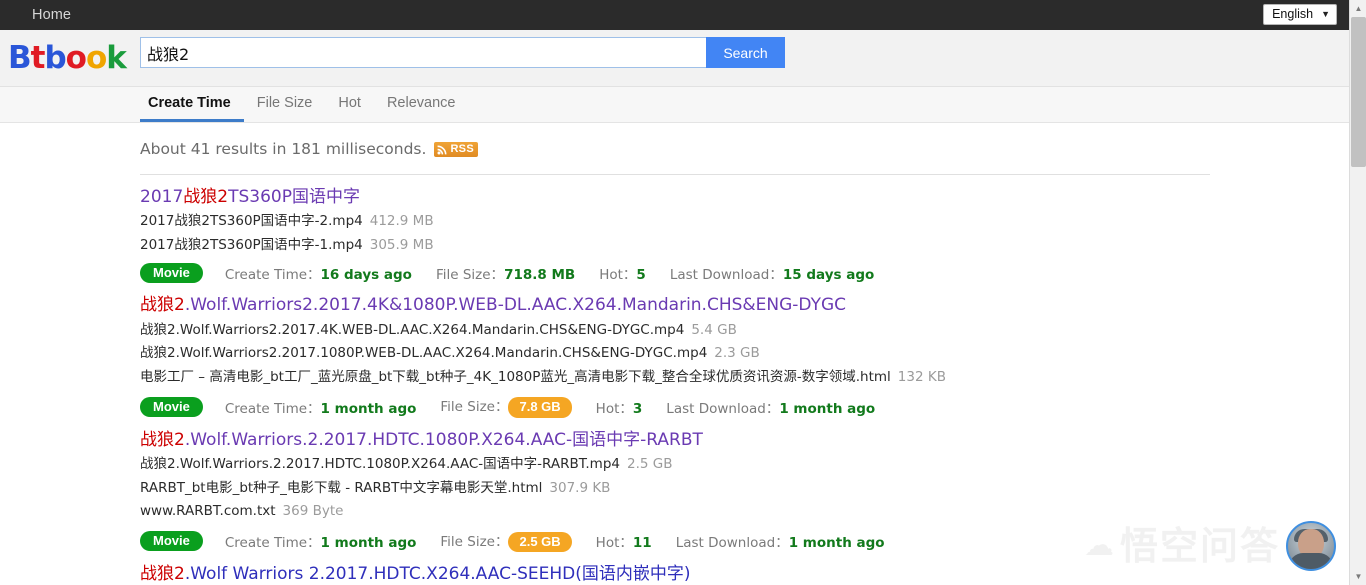 The image size is (1366, 585). What do you see at coordinates (285, 109) in the screenshot?
I see `tab-file-size: File Size` at bounding box center [285, 109].